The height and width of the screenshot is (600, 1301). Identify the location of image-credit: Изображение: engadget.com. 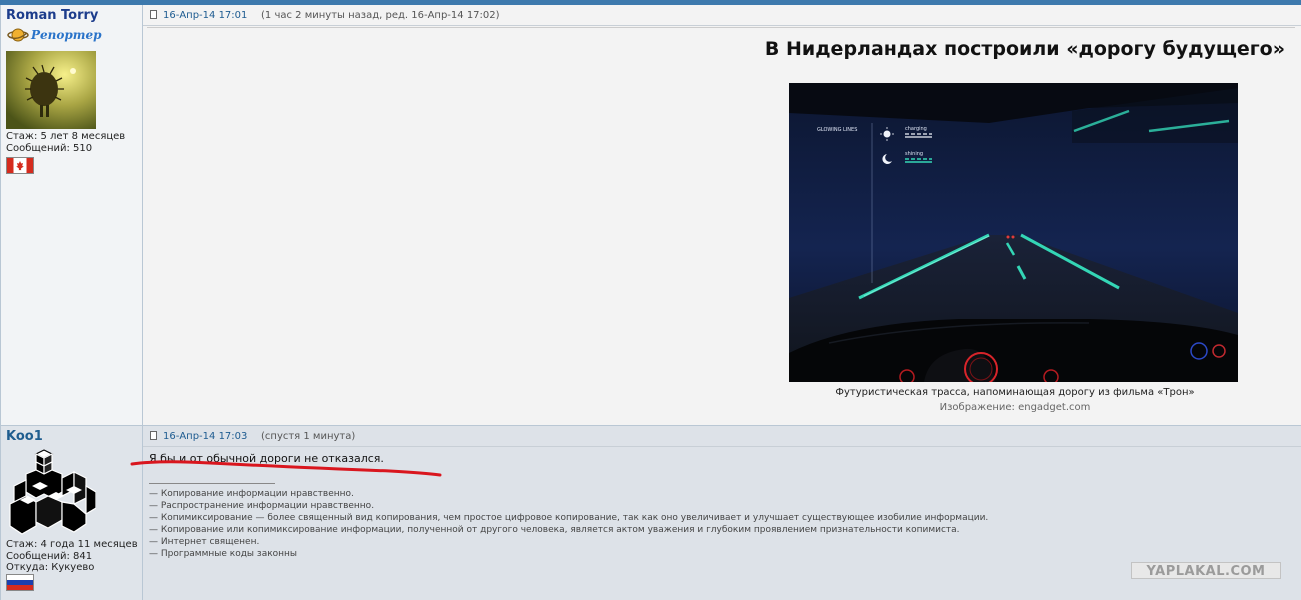
(1015, 407).